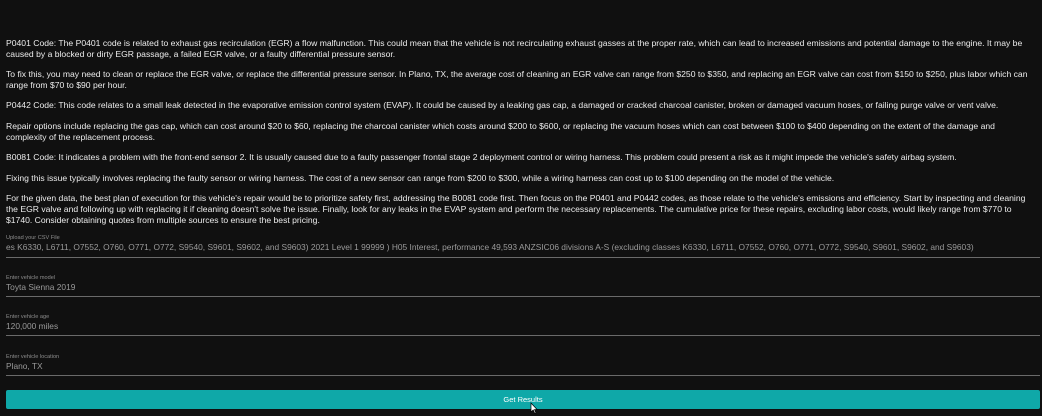 The height and width of the screenshot is (416, 1042). Describe the element at coordinates (534, 408) in the screenshot. I see `mouse-pointer-icon` at that location.